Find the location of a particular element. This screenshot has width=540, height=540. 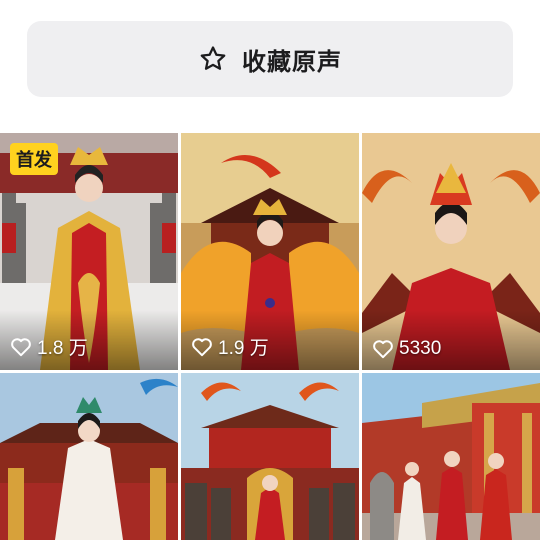

video-card: 5330 is located at coordinates (451, 251).